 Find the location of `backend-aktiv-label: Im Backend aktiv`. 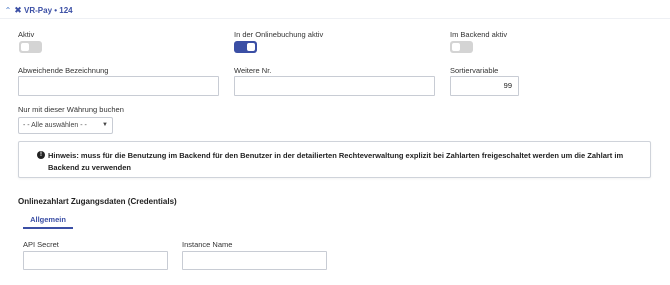

backend-aktiv-label: Im Backend aktiv is located at coordinates (479, 34).